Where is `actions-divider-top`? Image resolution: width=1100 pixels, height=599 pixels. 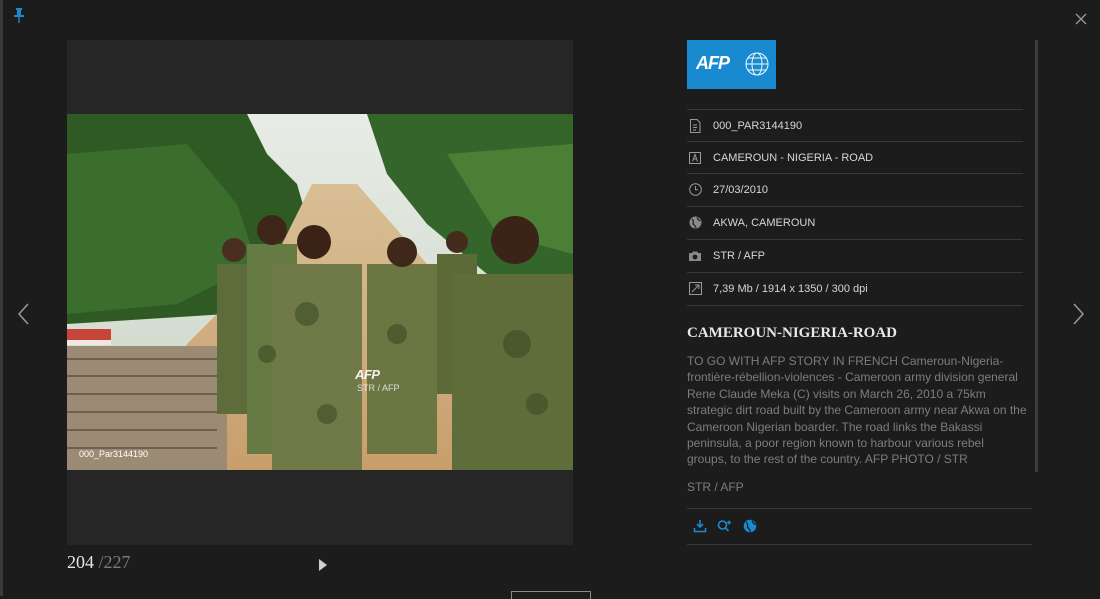
actions-divider-top is located at coordinates (859, 508).